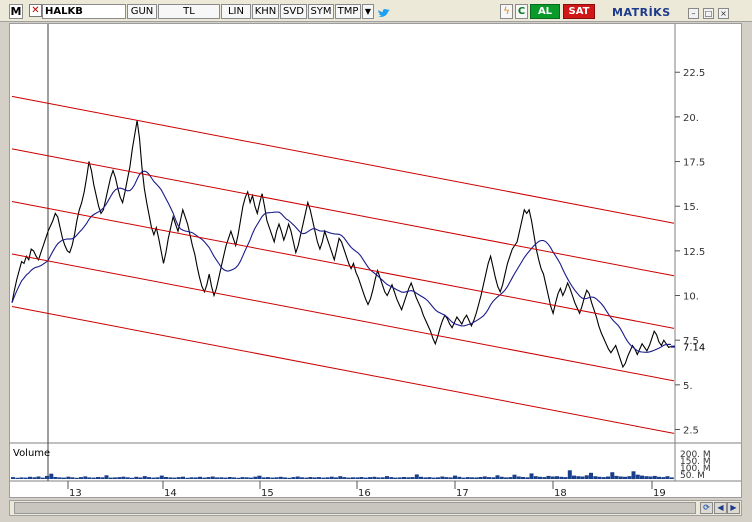 The width and height of the screenshot is (752, 522). What do you see at coordinates (694, 252) in the screenshot?
I see `y-tick-label: 12.5` at bounding box center [694, 252].